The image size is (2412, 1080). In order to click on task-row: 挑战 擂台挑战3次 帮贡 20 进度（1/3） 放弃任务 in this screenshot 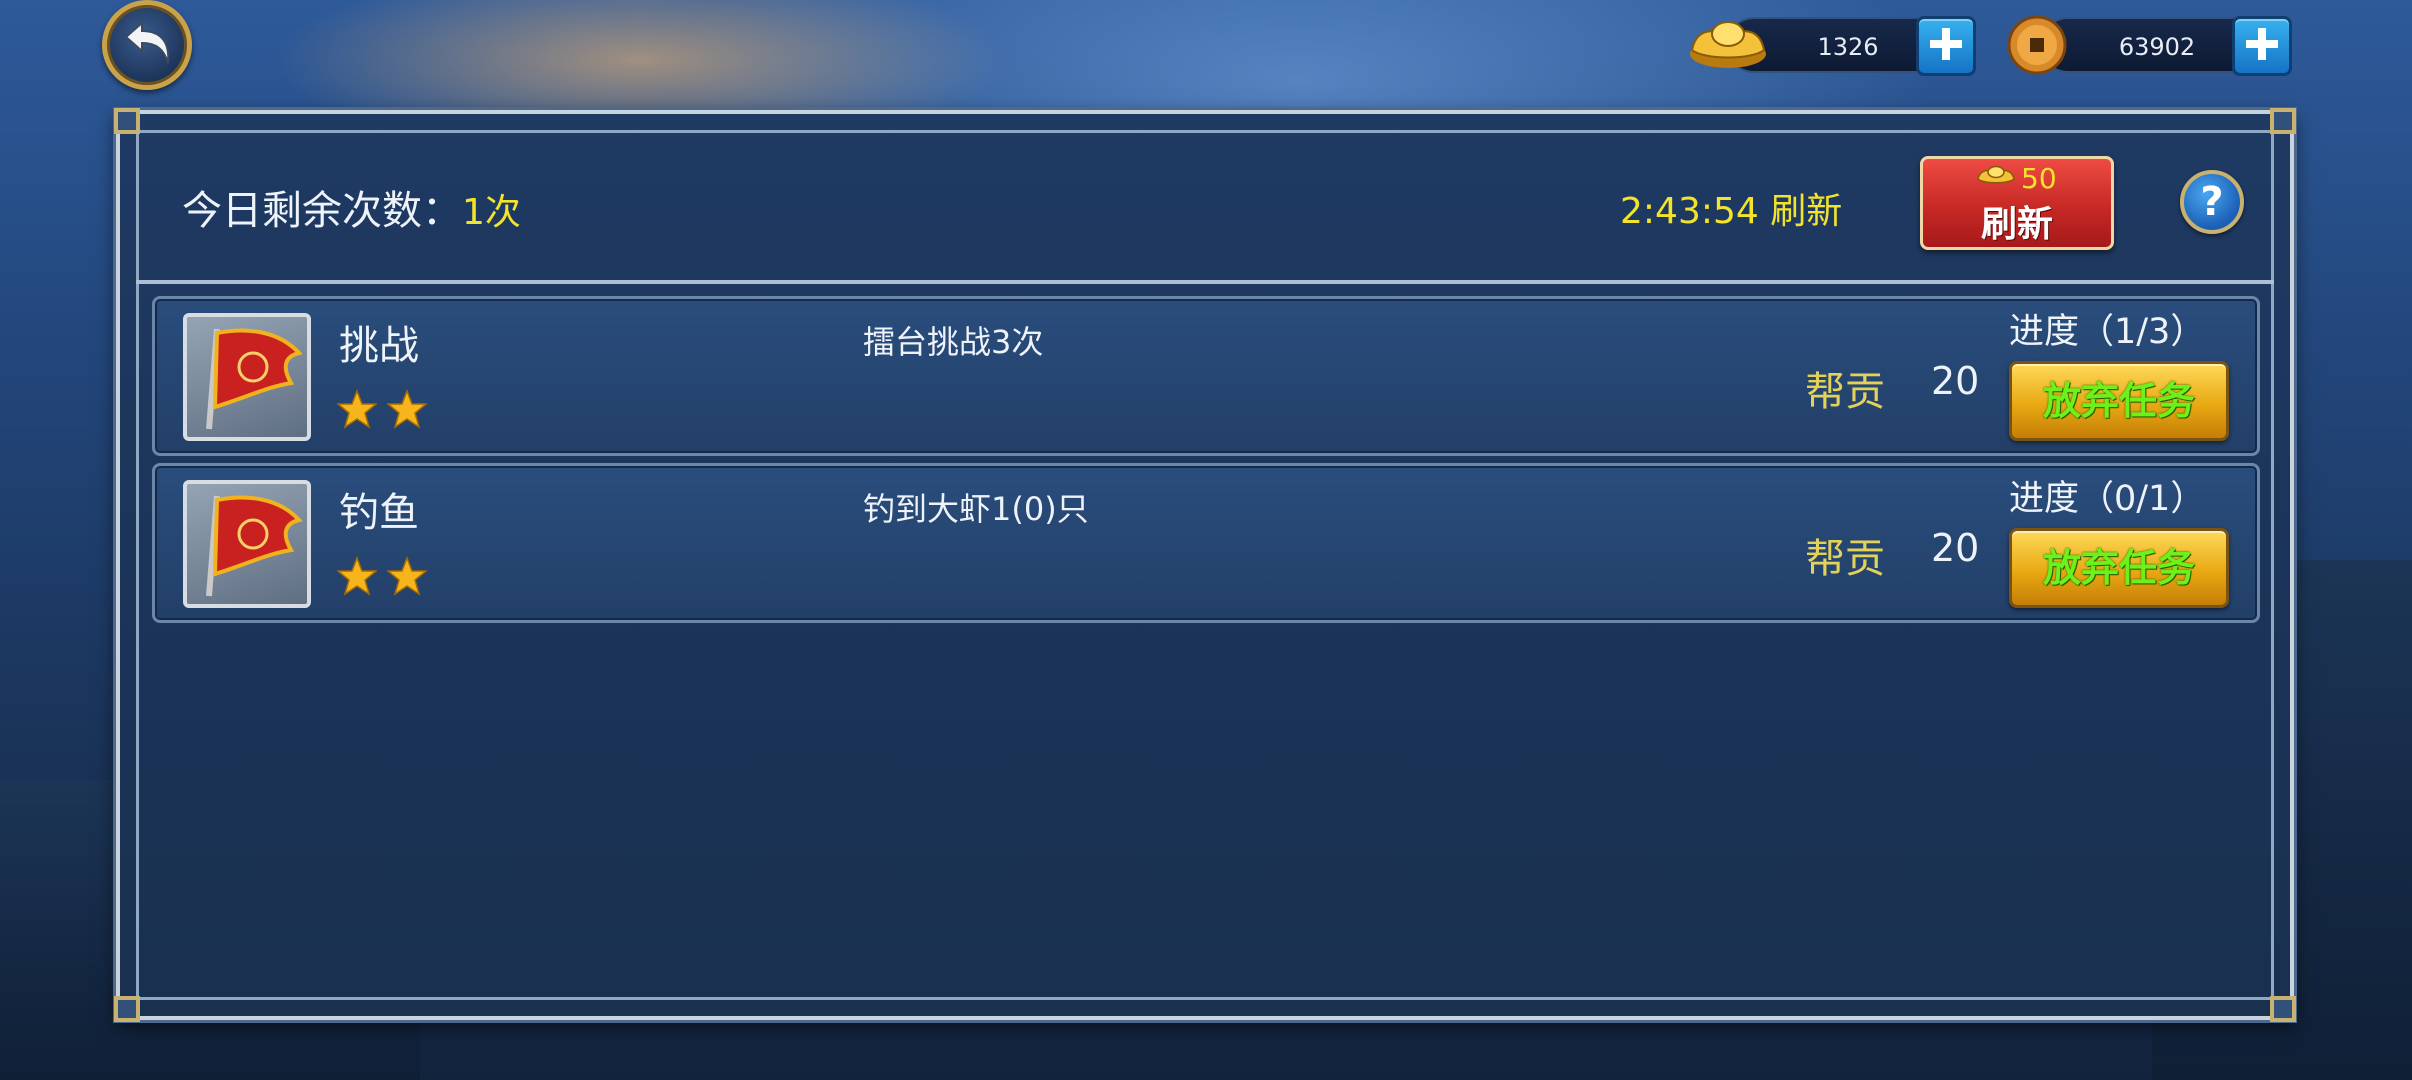, I will do `click(1206, 376)`.